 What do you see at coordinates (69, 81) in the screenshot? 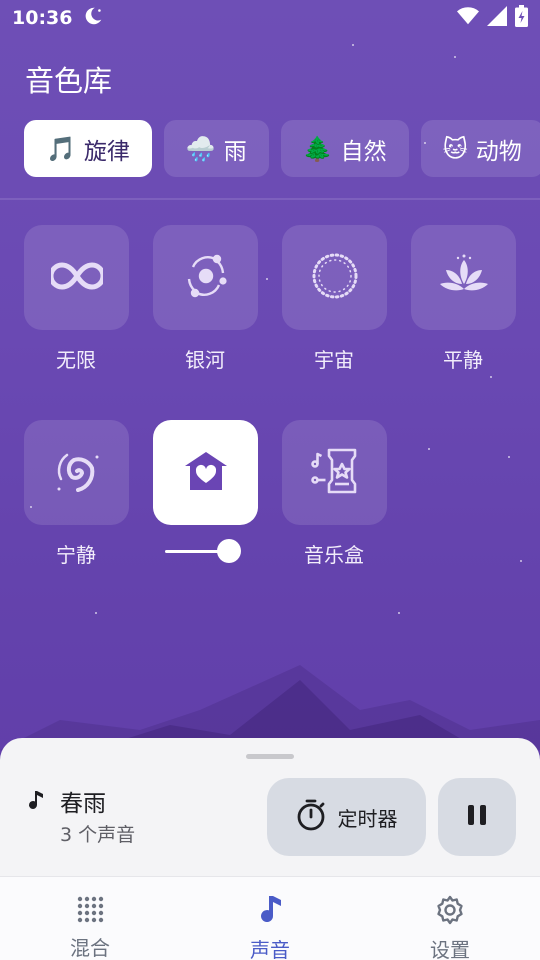
I see `page-title: 音色库` at bounding box center [69, 81].